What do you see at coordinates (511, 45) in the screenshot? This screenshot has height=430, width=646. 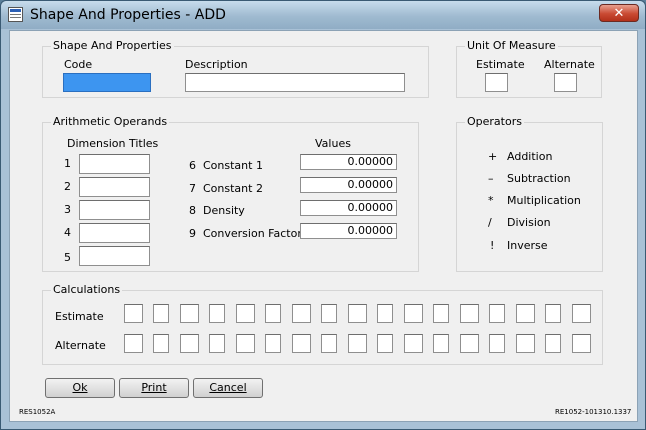 I see `group-title: Unit Of Measure` at bounding box center [511, 45].